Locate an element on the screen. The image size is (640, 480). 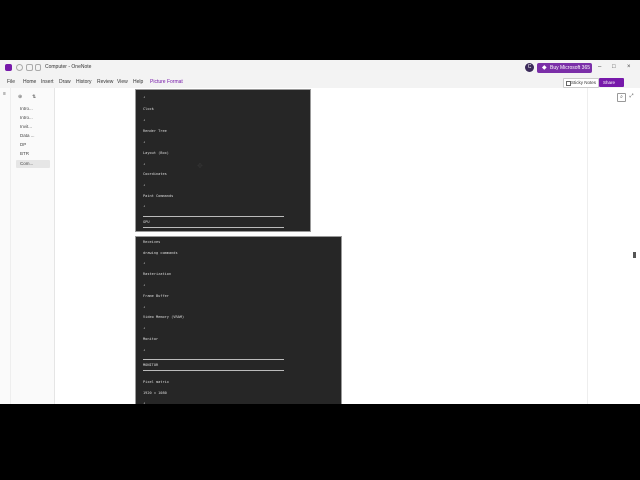
tab-view: View is located at coordinates (122, 82).